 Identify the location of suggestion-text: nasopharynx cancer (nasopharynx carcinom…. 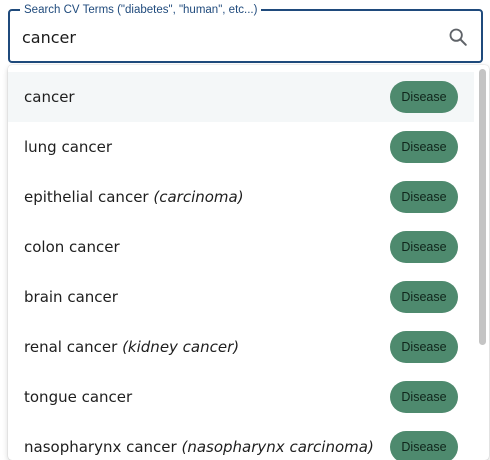
(199, 441).